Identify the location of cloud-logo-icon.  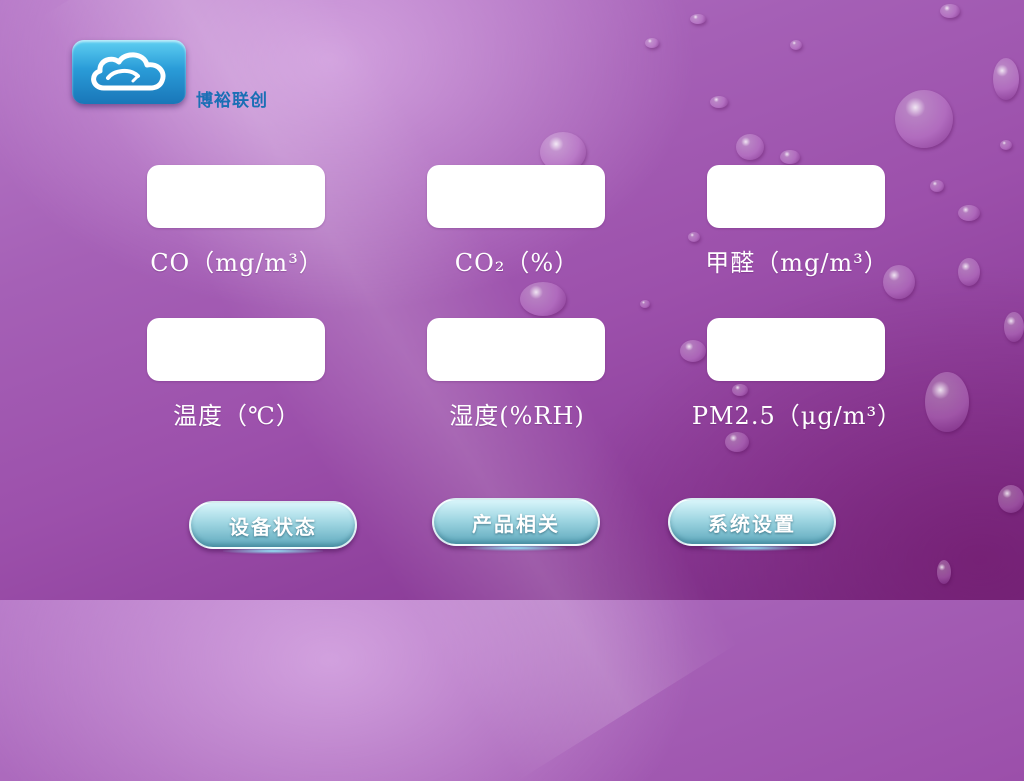
(129, 72).